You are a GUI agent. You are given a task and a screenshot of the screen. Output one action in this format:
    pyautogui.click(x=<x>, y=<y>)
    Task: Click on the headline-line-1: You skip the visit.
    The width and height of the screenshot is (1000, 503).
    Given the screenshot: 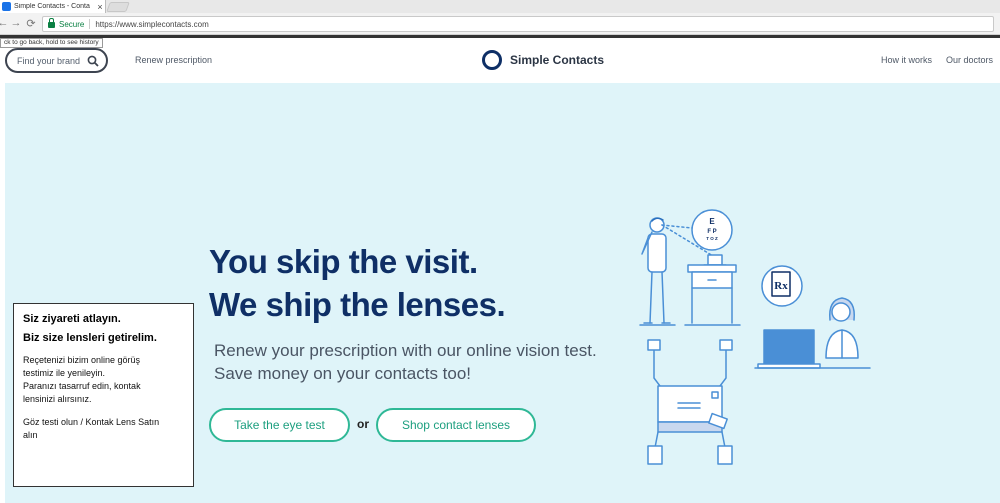 What is the action you would take?
    pyautogui.click(x=343, y=261)
    